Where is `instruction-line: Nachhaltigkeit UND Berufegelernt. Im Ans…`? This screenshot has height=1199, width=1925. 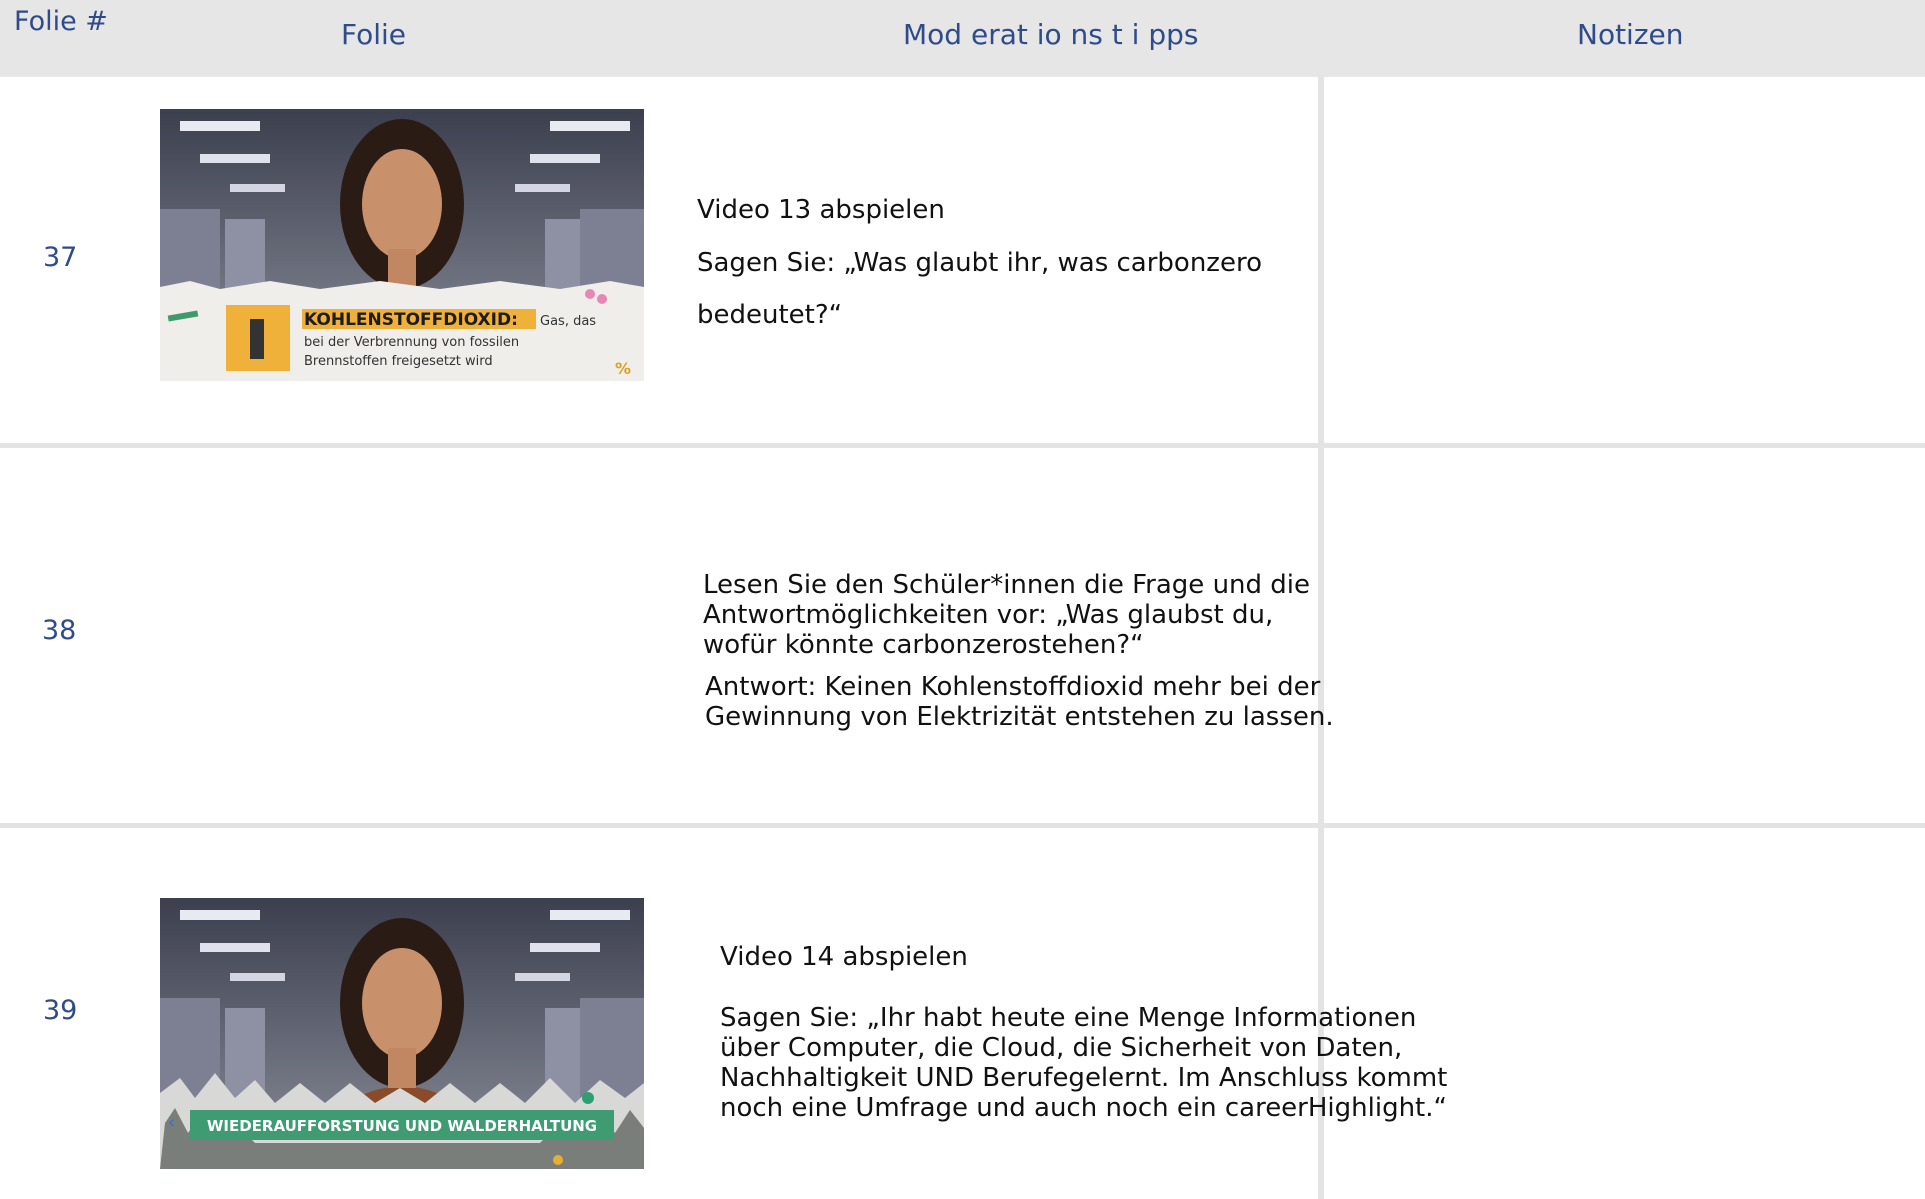
instruction-line: Nachhaltigkeit UND Berufegelernt. Im Ans… is located at coordinates (1084, 1078).